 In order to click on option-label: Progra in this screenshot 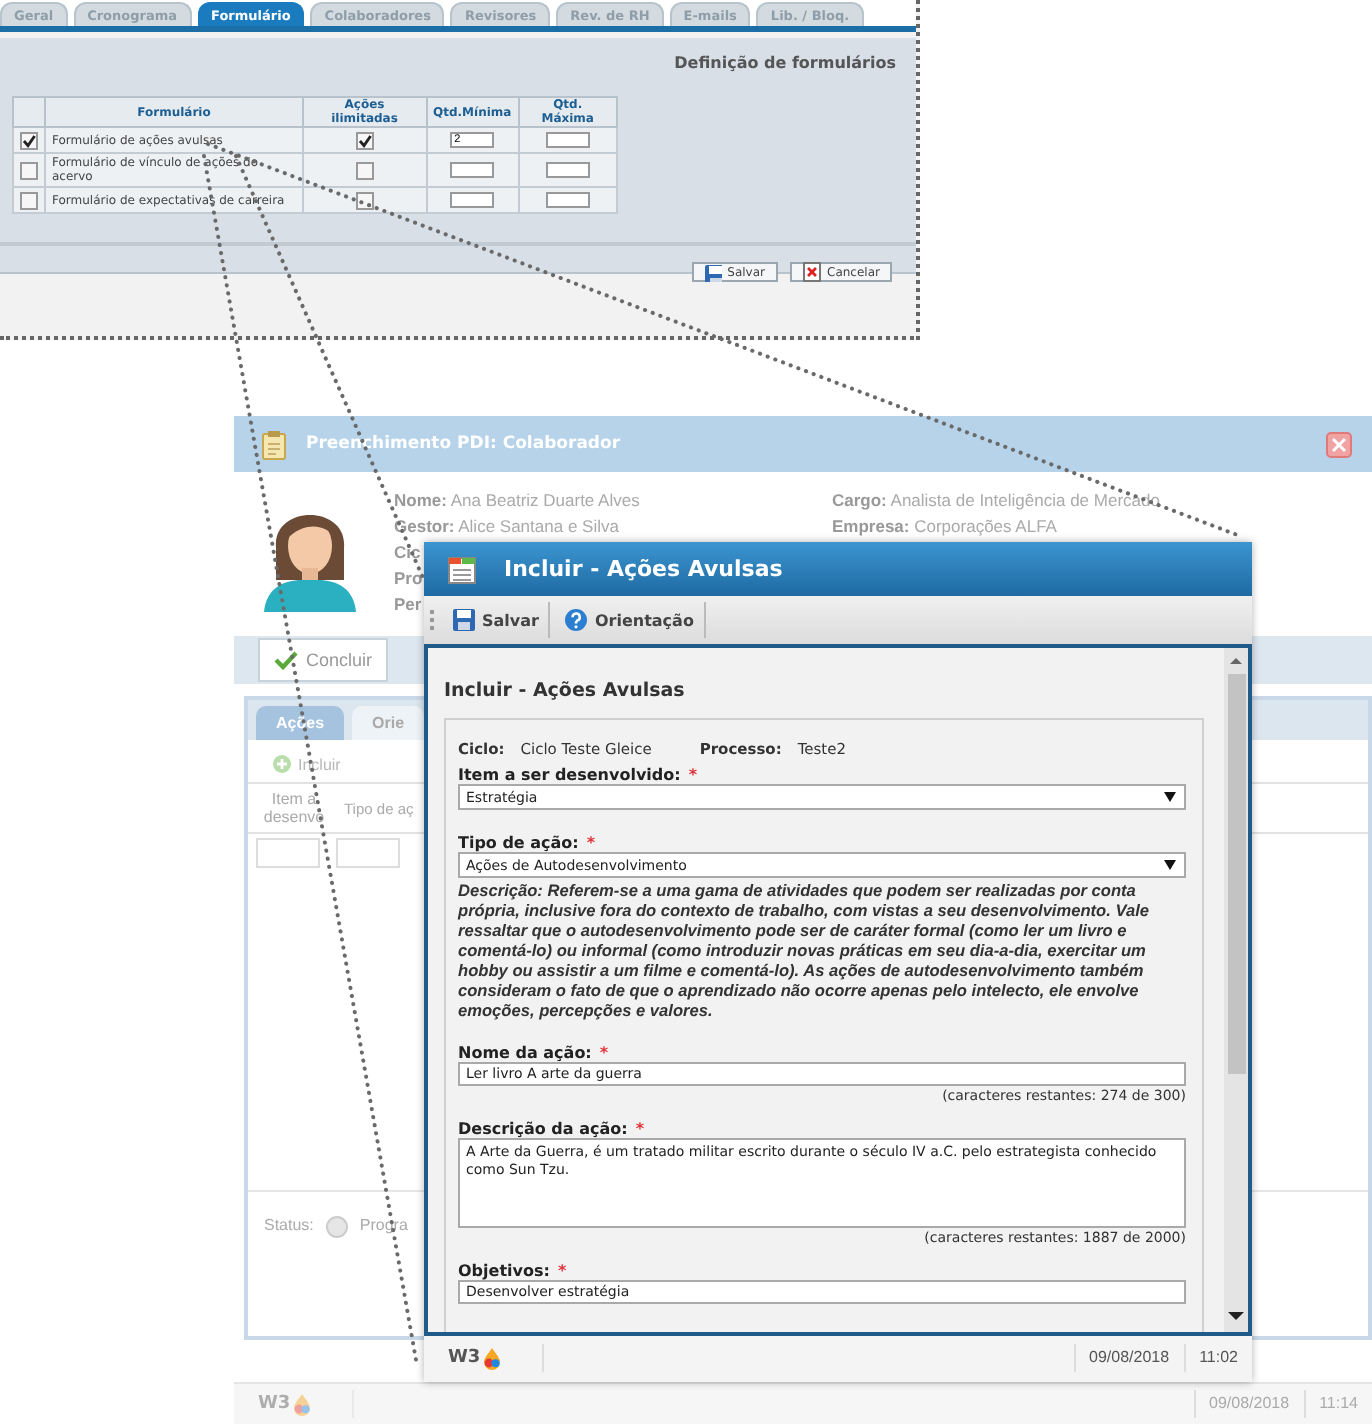, I will do `click(383, 1225)`.